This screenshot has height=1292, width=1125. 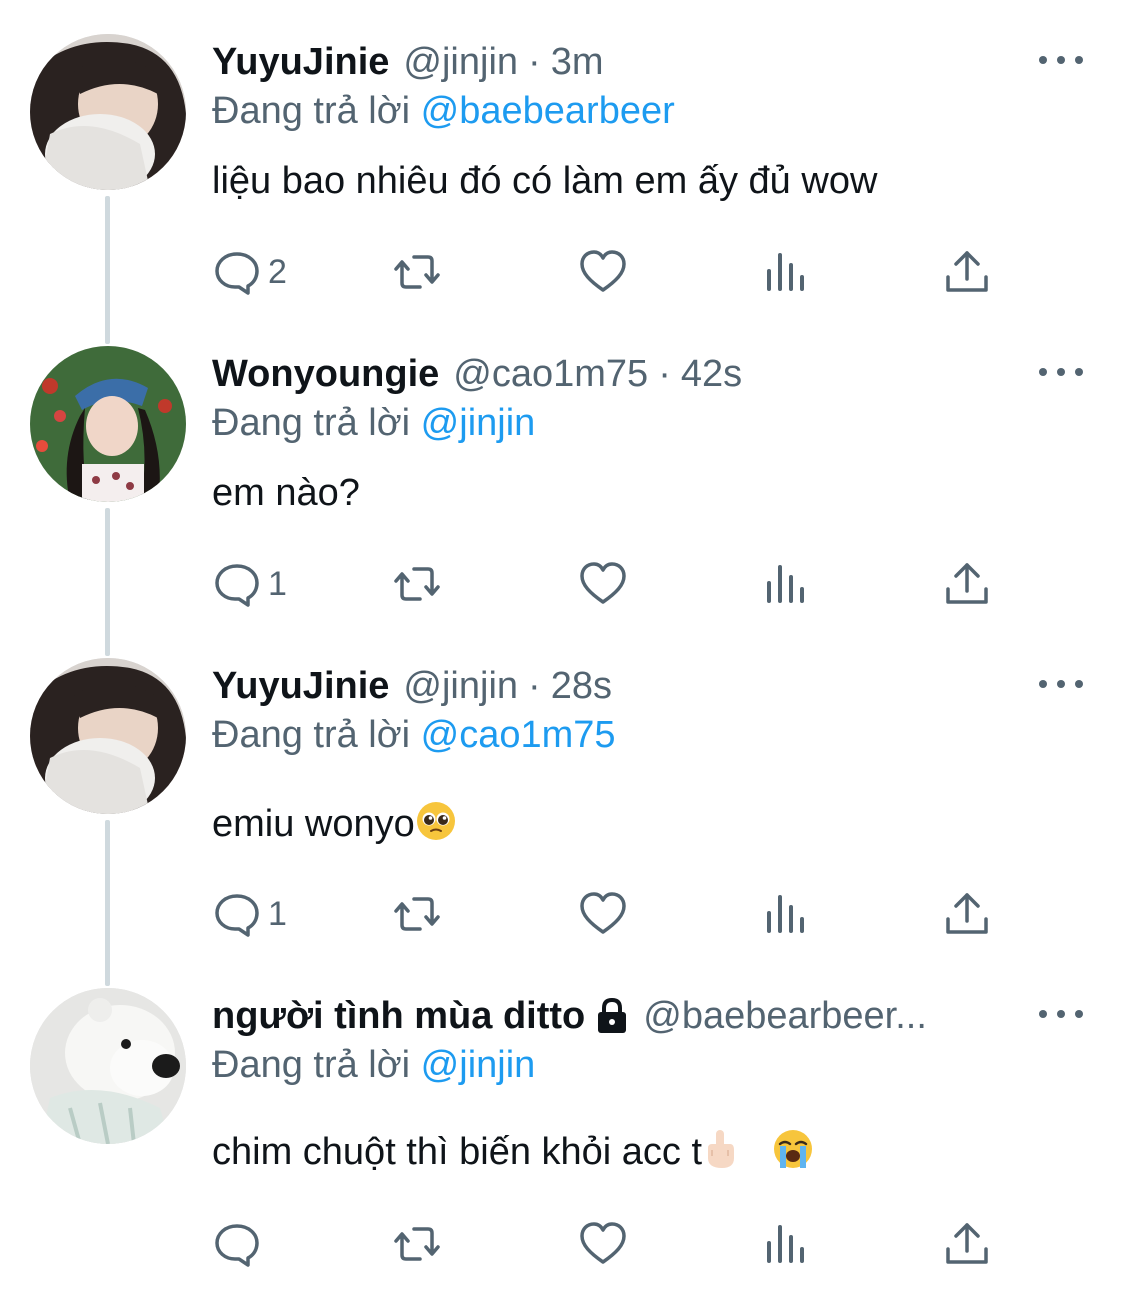 I want to click on tweet-actions: 2, so click(x=612, y=272).